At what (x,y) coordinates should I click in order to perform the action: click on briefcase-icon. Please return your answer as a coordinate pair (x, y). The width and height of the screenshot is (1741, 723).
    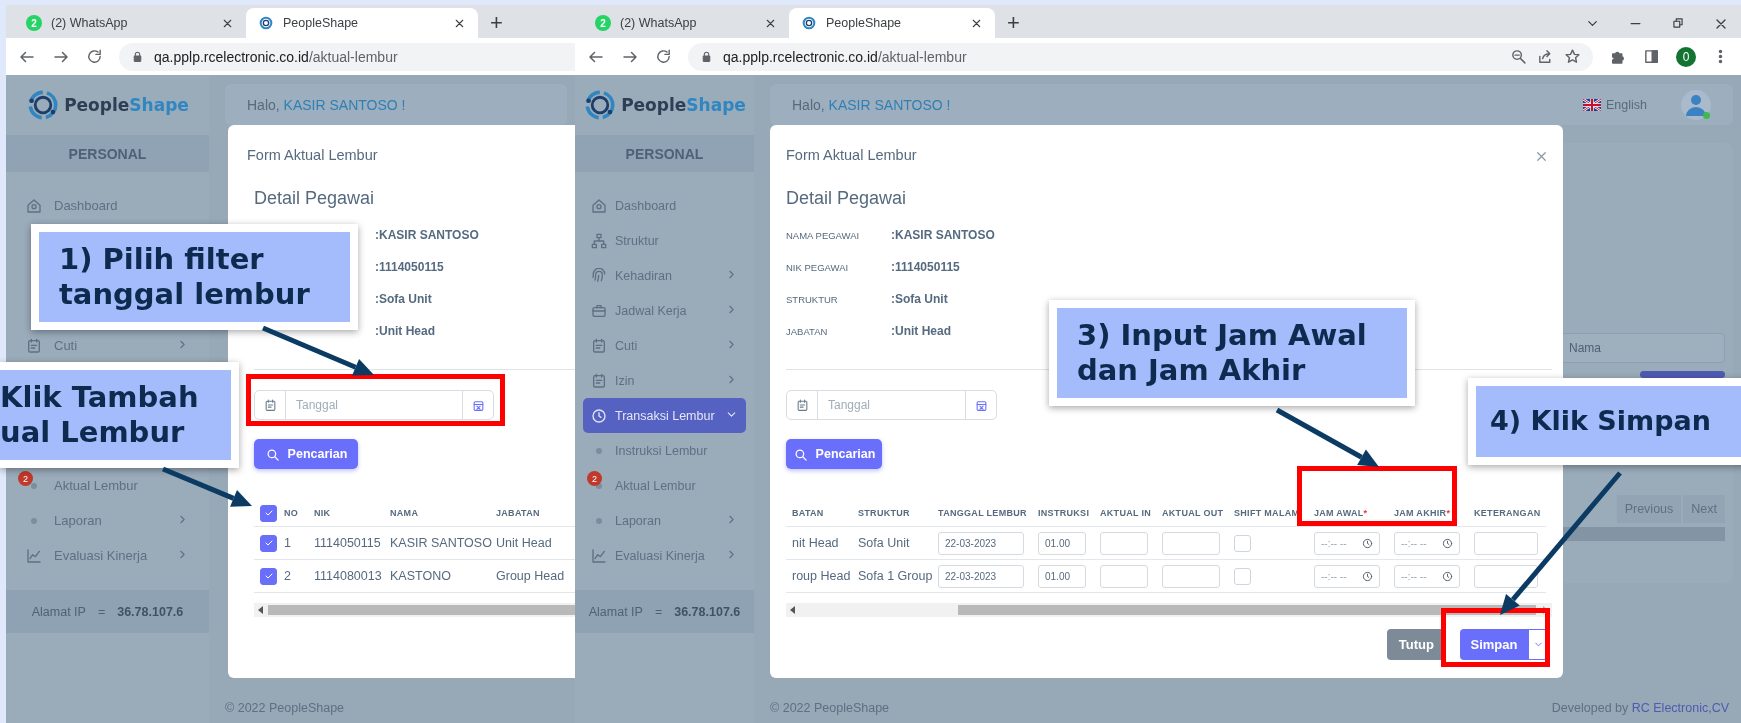
    Looking at the image, I should click on (599, 310).